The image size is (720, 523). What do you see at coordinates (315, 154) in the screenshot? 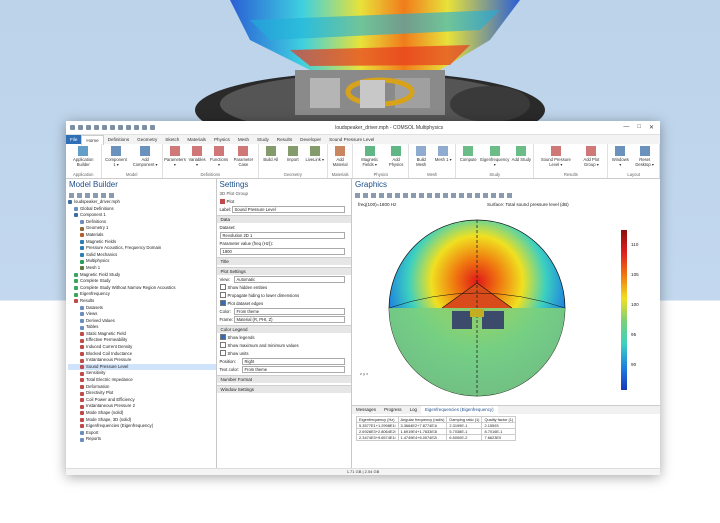
I see `ribbon-button-livelink: LiveLink ▾` at bounding box center [315, 154].